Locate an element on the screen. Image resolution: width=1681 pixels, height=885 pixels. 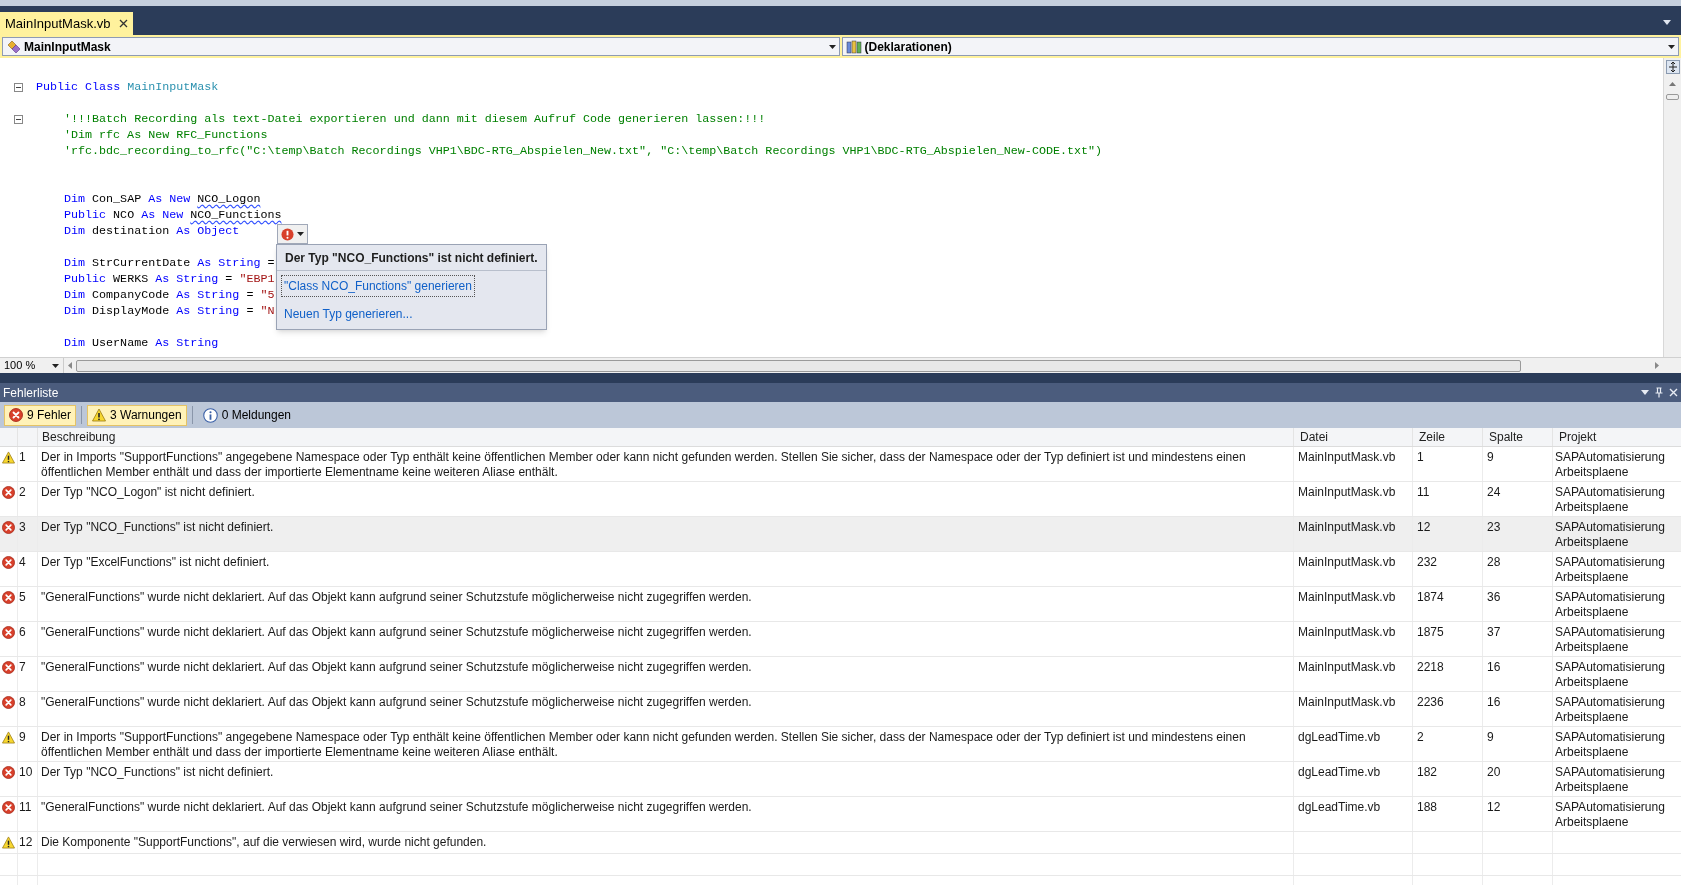
error-row: 6 "GeneralFunctions" wurde nicht deklariert. Auf das Objekt kann aufgrund seiner Schutzstufe möglicherweise nicht zugegriffen werden. MainInputMask.vb 1875 37 SAPAutomatisierung Arbeitsplaene is located at coordinates (840, 639).